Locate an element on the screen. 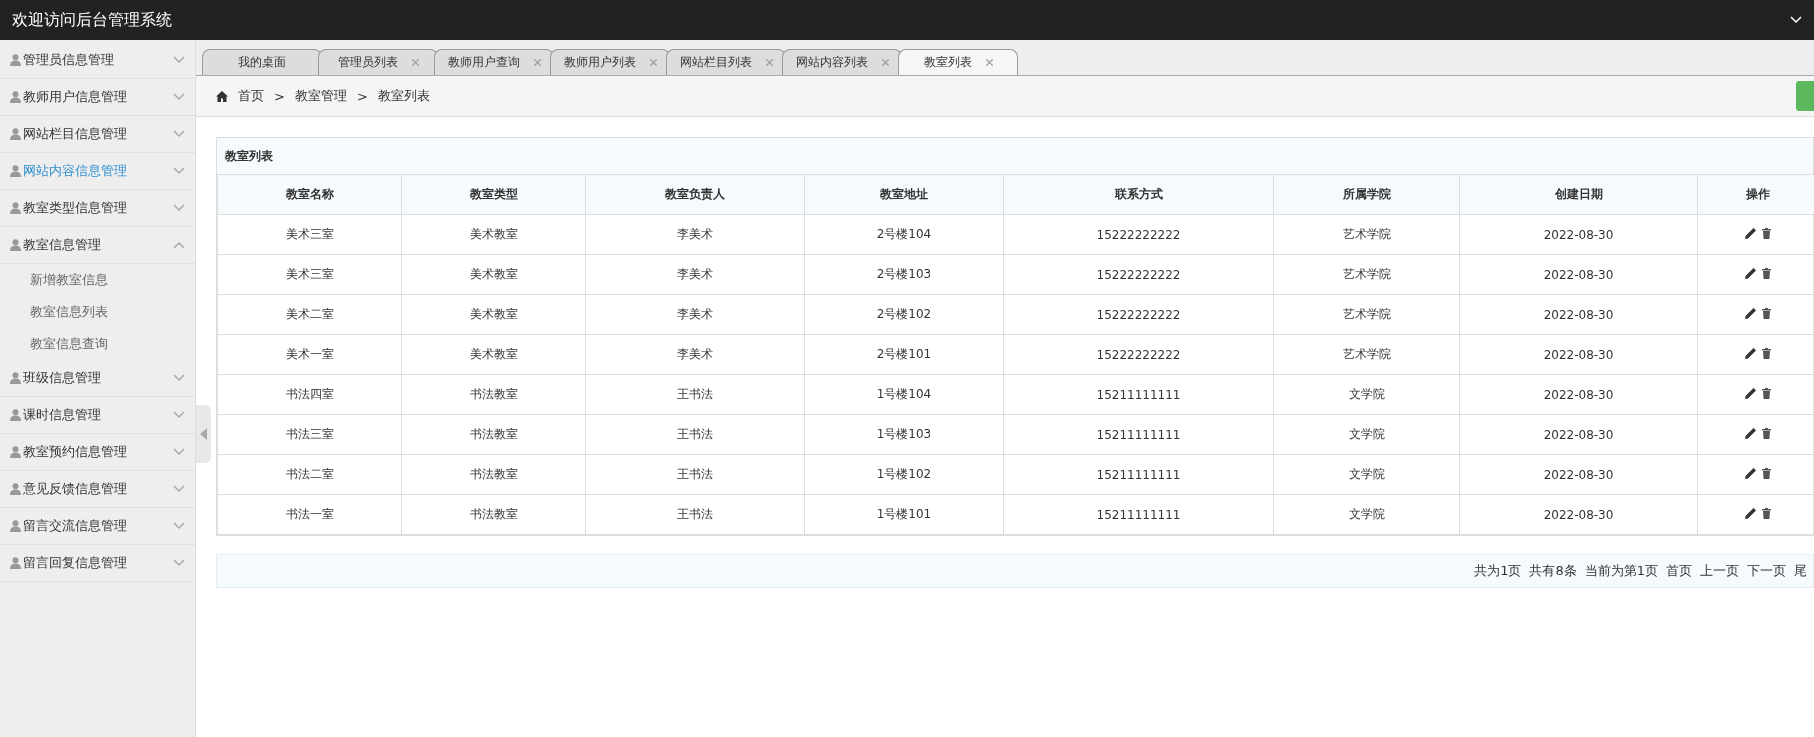 The width and height of the screenshot is (1814, 737). sidebar-item: 留言回复信息管理 is located at coordinates (97, 563).